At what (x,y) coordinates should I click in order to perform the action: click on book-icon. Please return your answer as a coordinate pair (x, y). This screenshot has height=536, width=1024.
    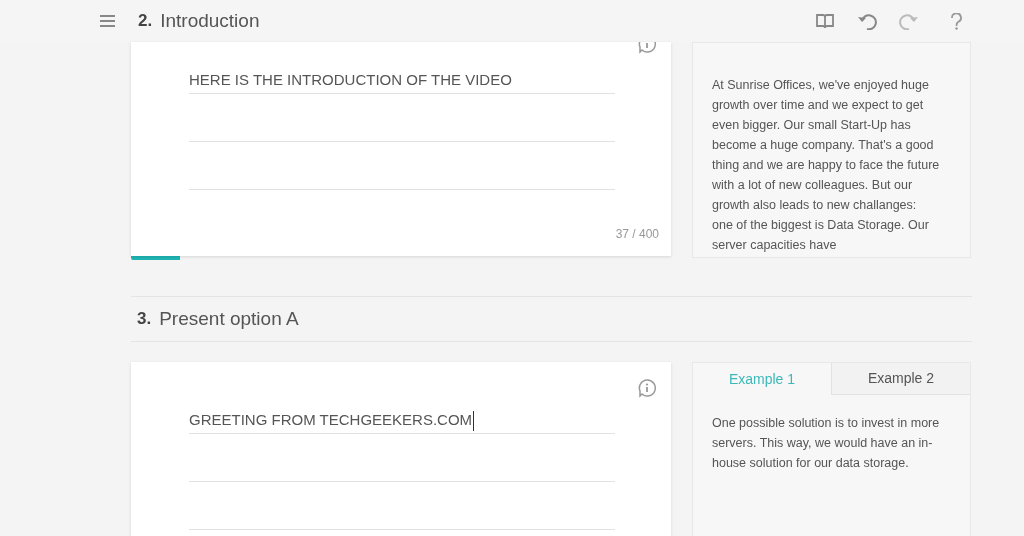
    Looking at the image, I should click on (825, 21).